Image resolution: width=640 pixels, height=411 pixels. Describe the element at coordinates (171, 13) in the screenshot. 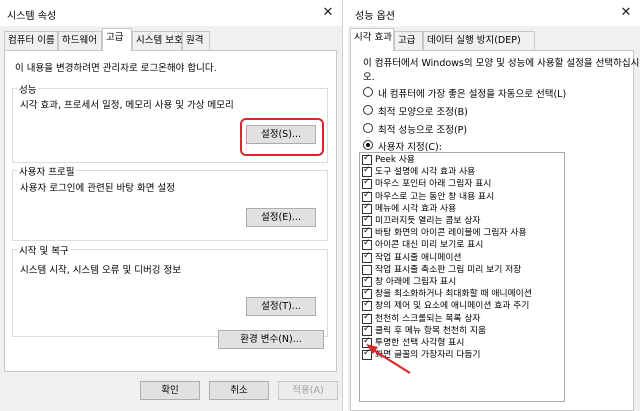

I see `title-bar: 시스템 속성 ✕` at that location.